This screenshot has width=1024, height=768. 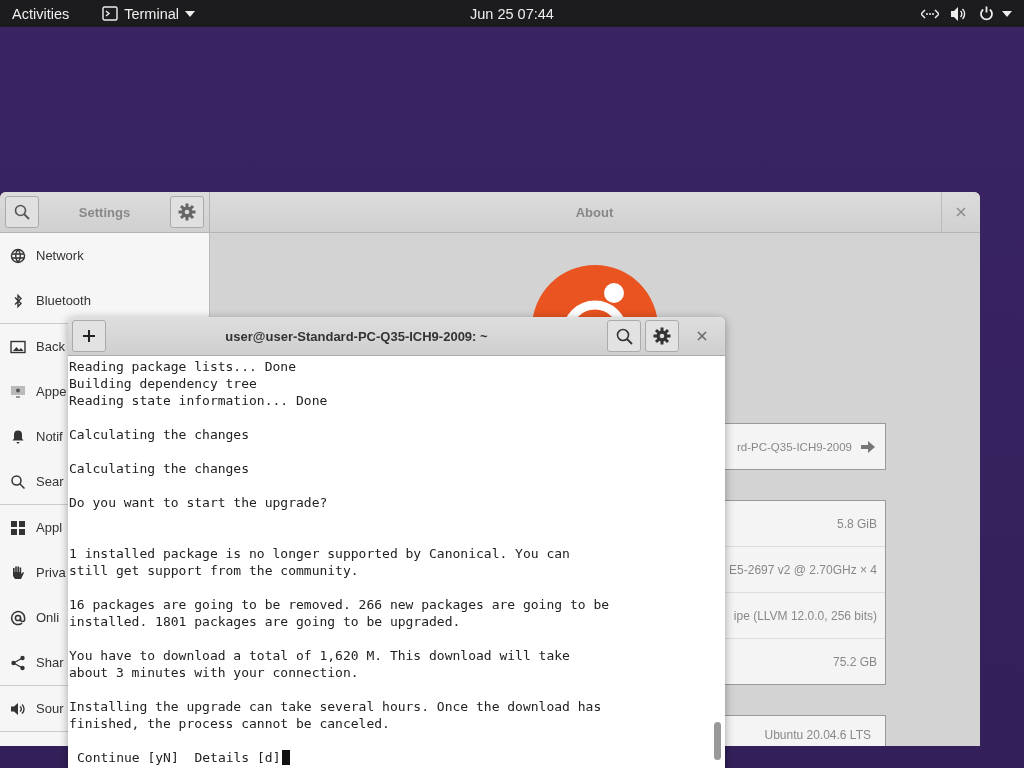 I want to click on system-menu, so click(x=995, y=13).